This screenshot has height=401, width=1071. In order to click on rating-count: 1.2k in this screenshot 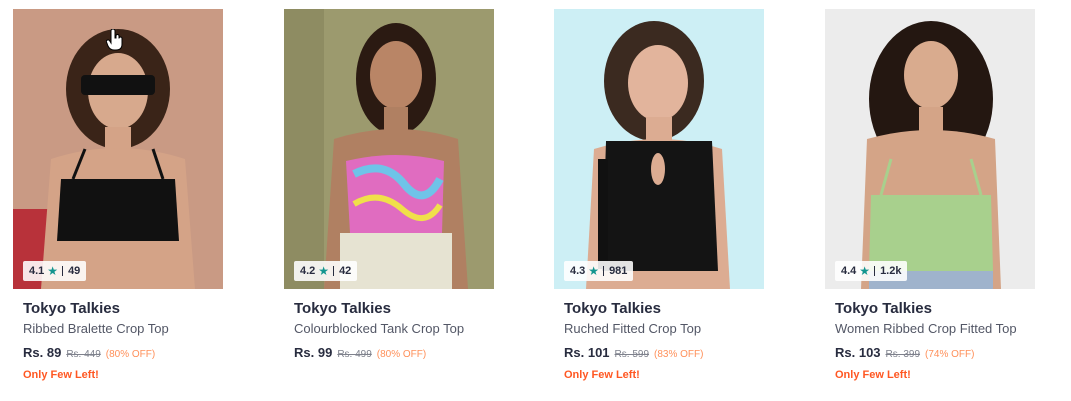, I will do `click(891, 271)`.